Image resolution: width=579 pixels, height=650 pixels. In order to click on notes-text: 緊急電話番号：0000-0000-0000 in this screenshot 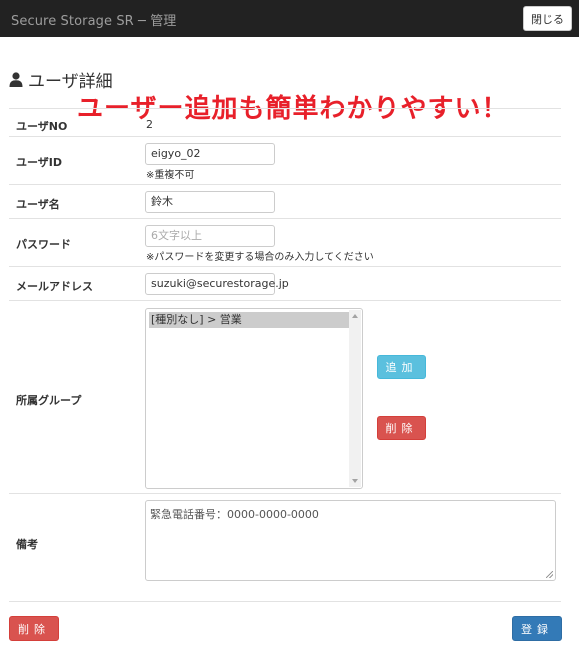, I will do `click(234, 514)`.